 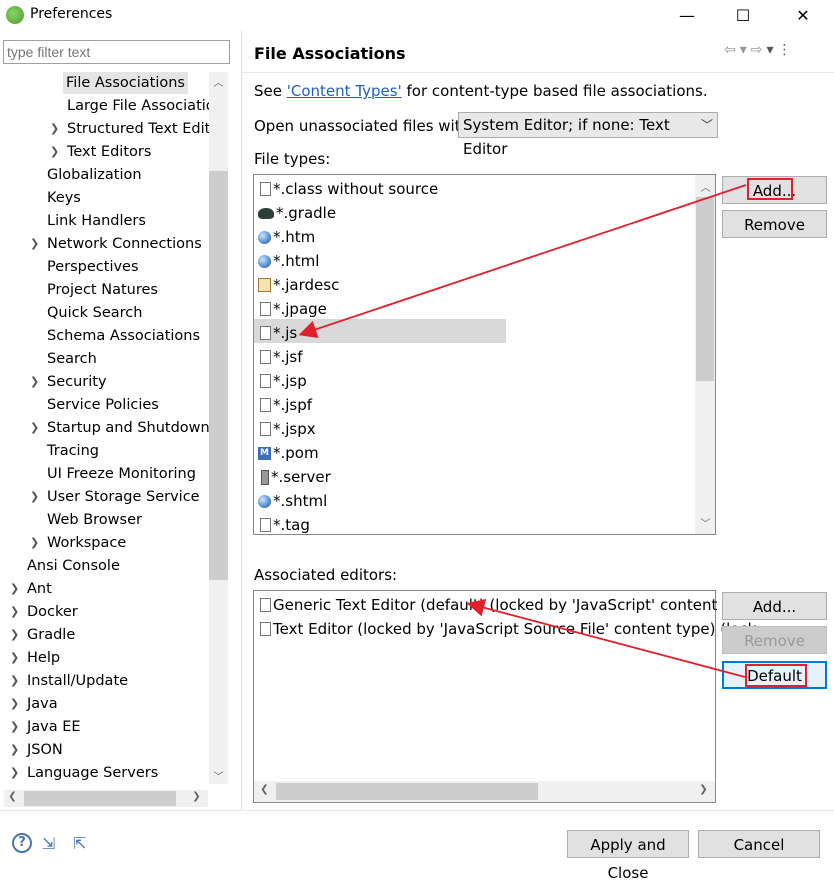 I want to click on import-icon: ⇲, so click(x=53, y=843).